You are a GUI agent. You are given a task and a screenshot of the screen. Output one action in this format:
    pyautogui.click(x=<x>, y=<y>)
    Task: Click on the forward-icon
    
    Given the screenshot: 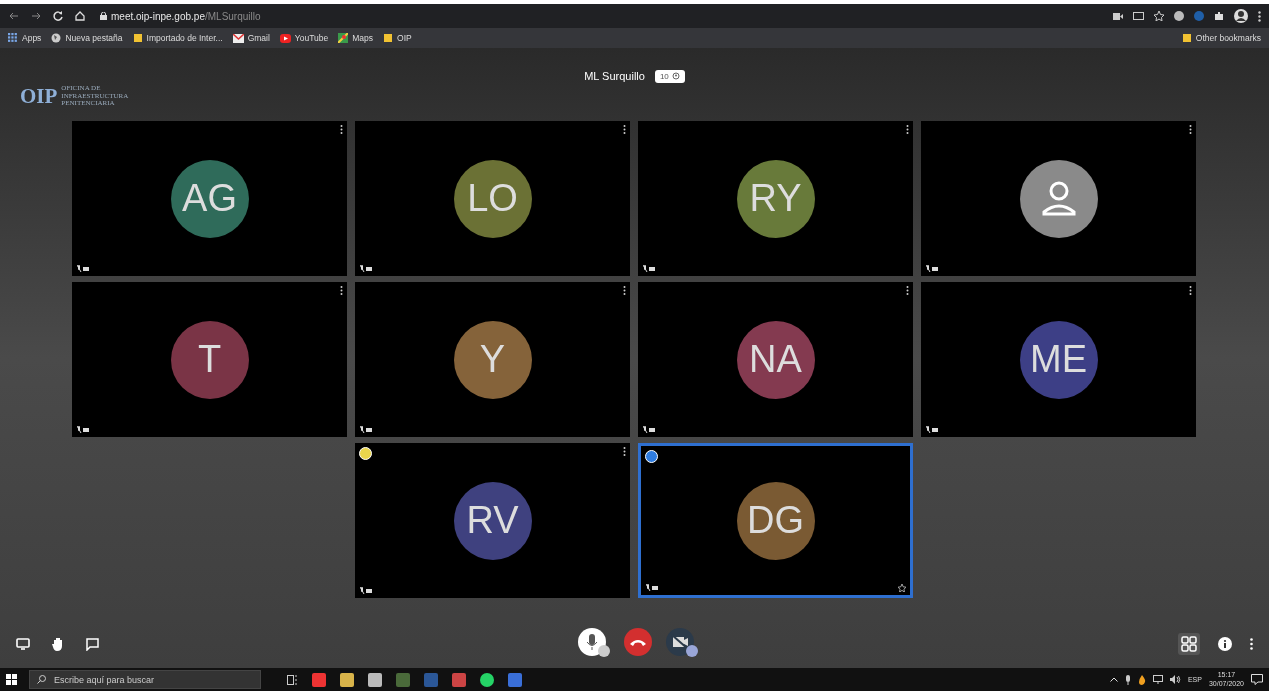 What is the action you would take?
    pyautogui.click(x=36, y=16)
    